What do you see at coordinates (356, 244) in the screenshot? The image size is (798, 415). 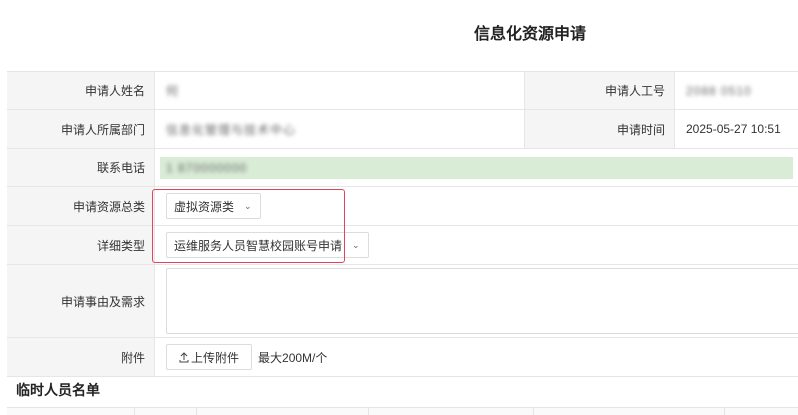 I see `chevron-down-icon: ⌄` at bounding box center [356, 244].